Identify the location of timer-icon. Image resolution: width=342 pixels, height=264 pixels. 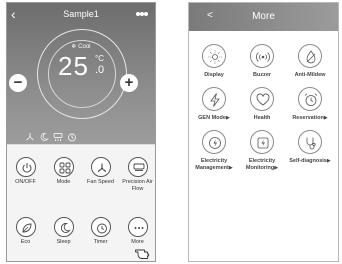
(72, 135).